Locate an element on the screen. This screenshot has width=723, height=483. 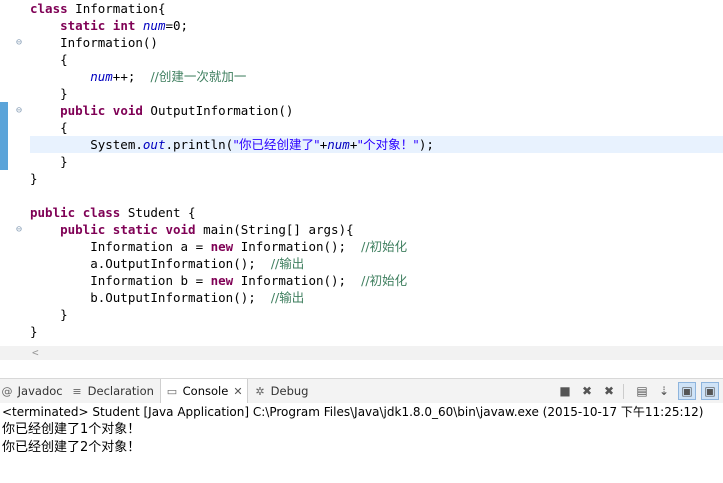
code-line: Information a = new Information(); //初始化 is located at coordinates (218, 246).